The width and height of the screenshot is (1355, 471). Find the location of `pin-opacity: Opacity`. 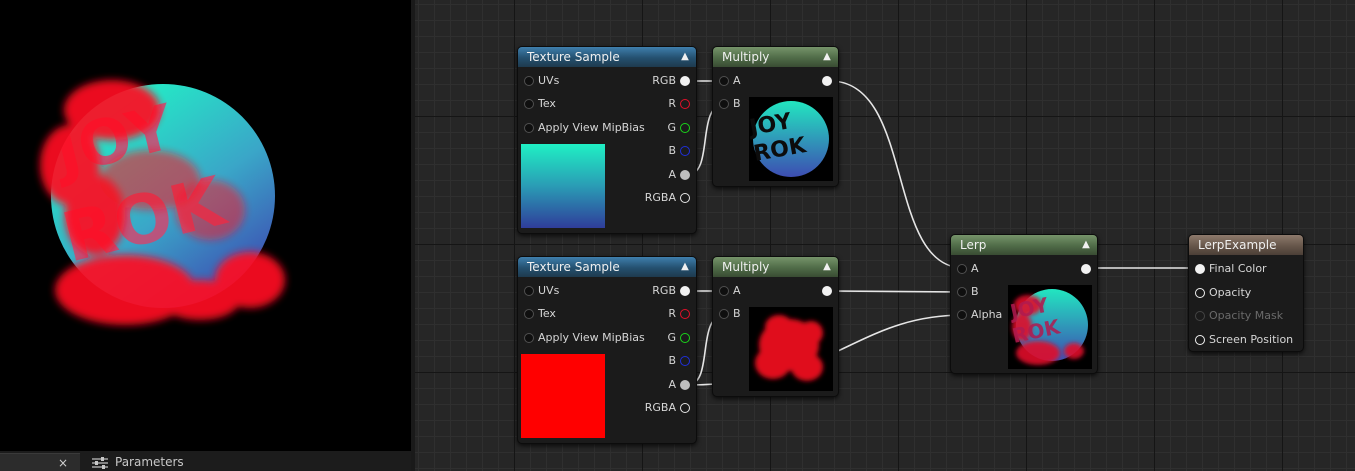

pin-opacity: Opacity is located at coordinates (1223, 293).